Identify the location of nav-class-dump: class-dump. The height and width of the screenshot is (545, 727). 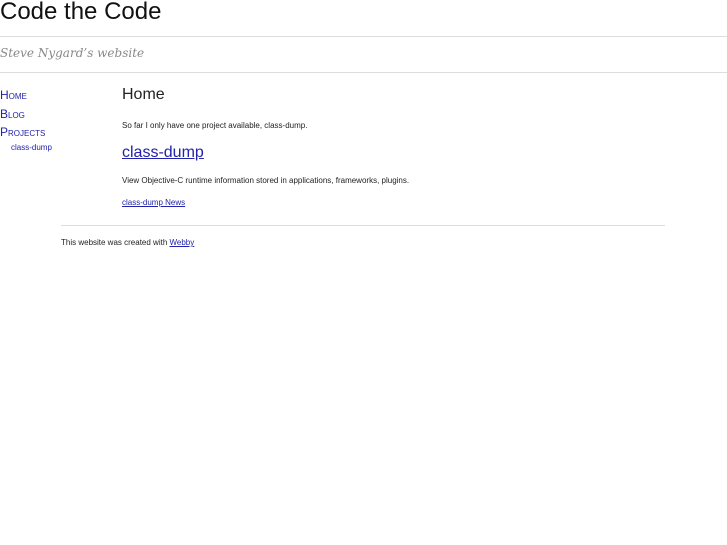
(31, 147).